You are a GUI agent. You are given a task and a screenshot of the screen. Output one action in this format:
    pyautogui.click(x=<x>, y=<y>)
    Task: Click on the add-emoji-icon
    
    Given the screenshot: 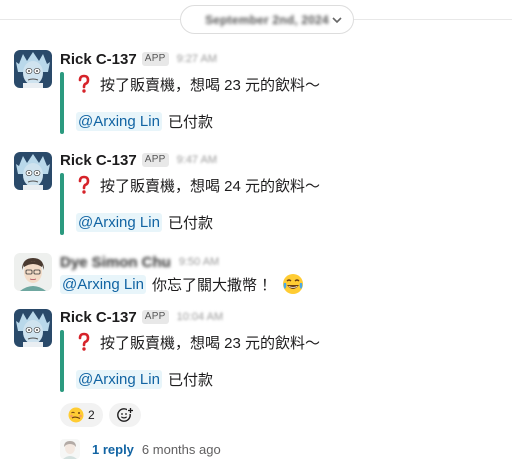 What is the action you would take?
    pyautogui.click(x=125, y=414)
    